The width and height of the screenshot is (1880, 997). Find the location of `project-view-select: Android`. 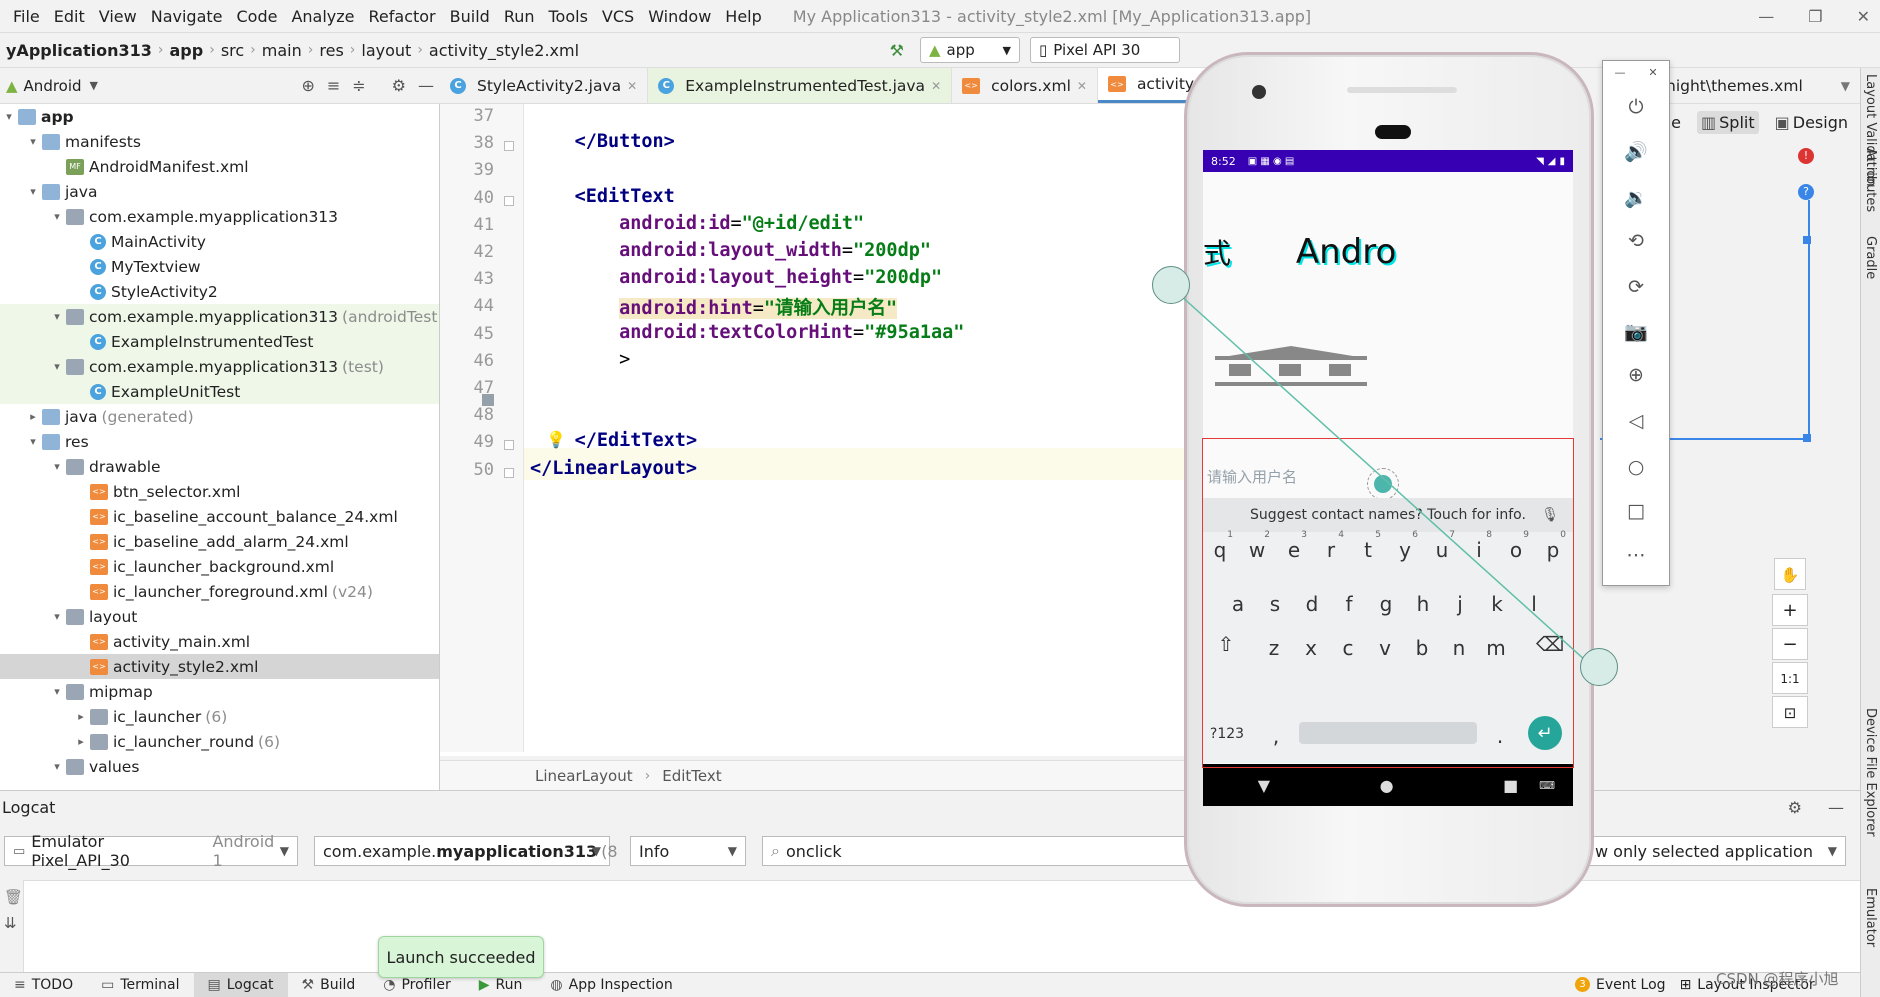

project-view-select: Android is located at coordinates (53, 86).